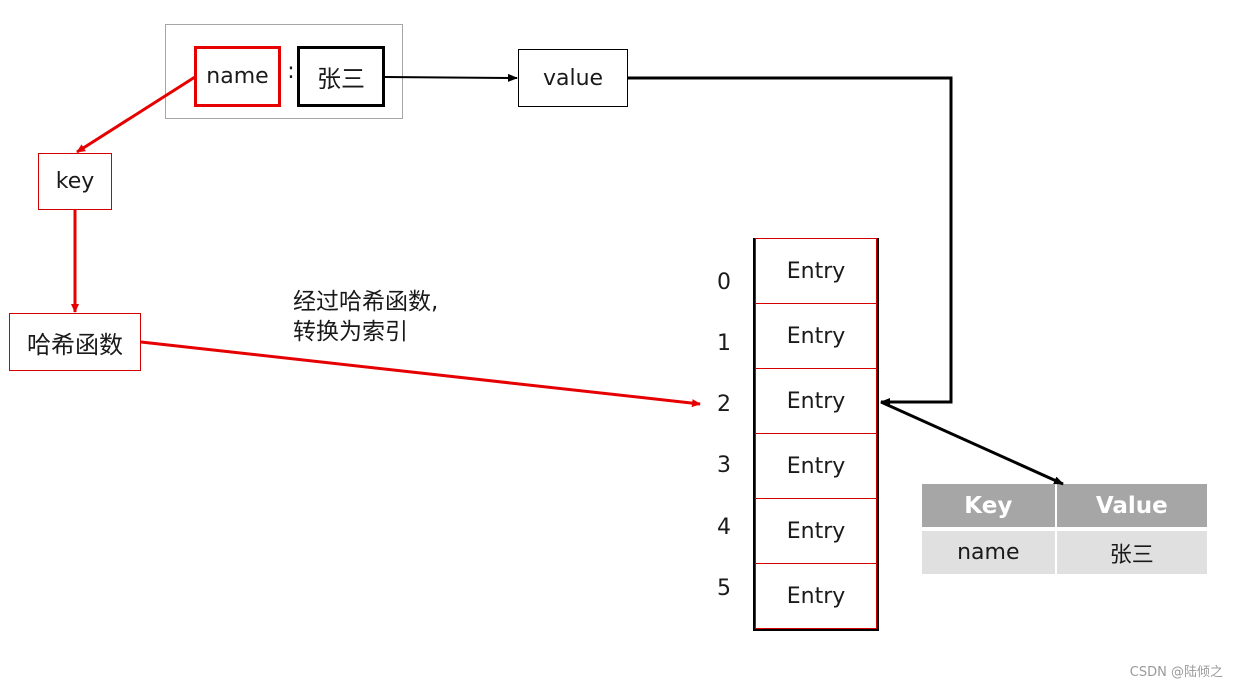 The height and width of the screenshot is (688, 1239). I want to click on value-label: value, so click(573, 78).